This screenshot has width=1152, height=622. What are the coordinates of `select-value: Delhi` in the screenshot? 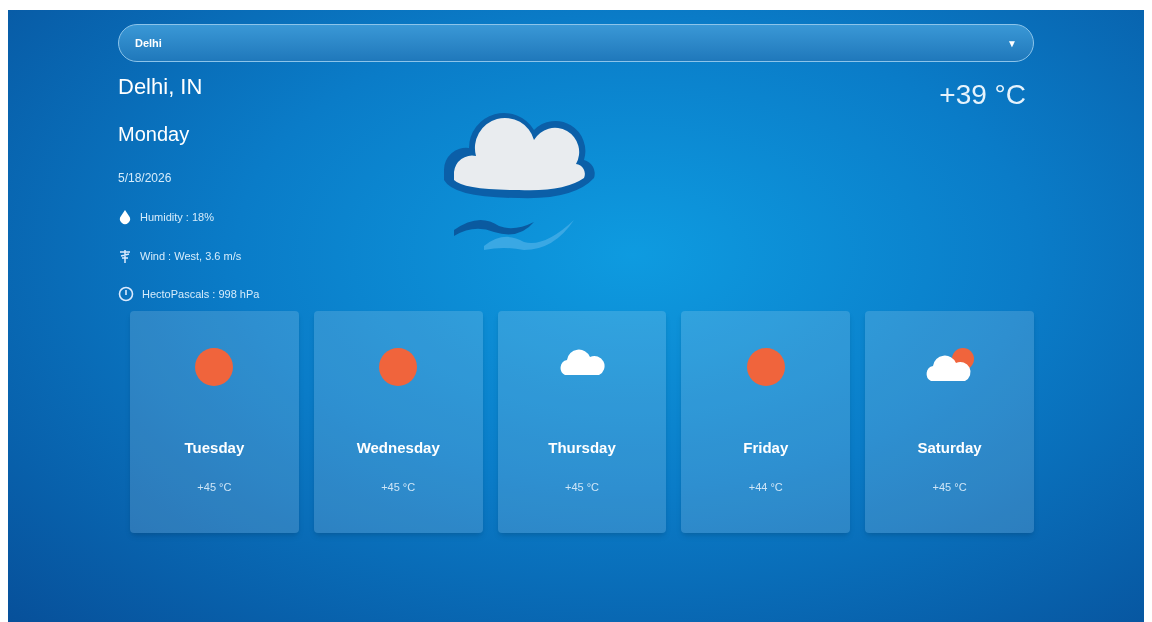 It's located at (148, 43).